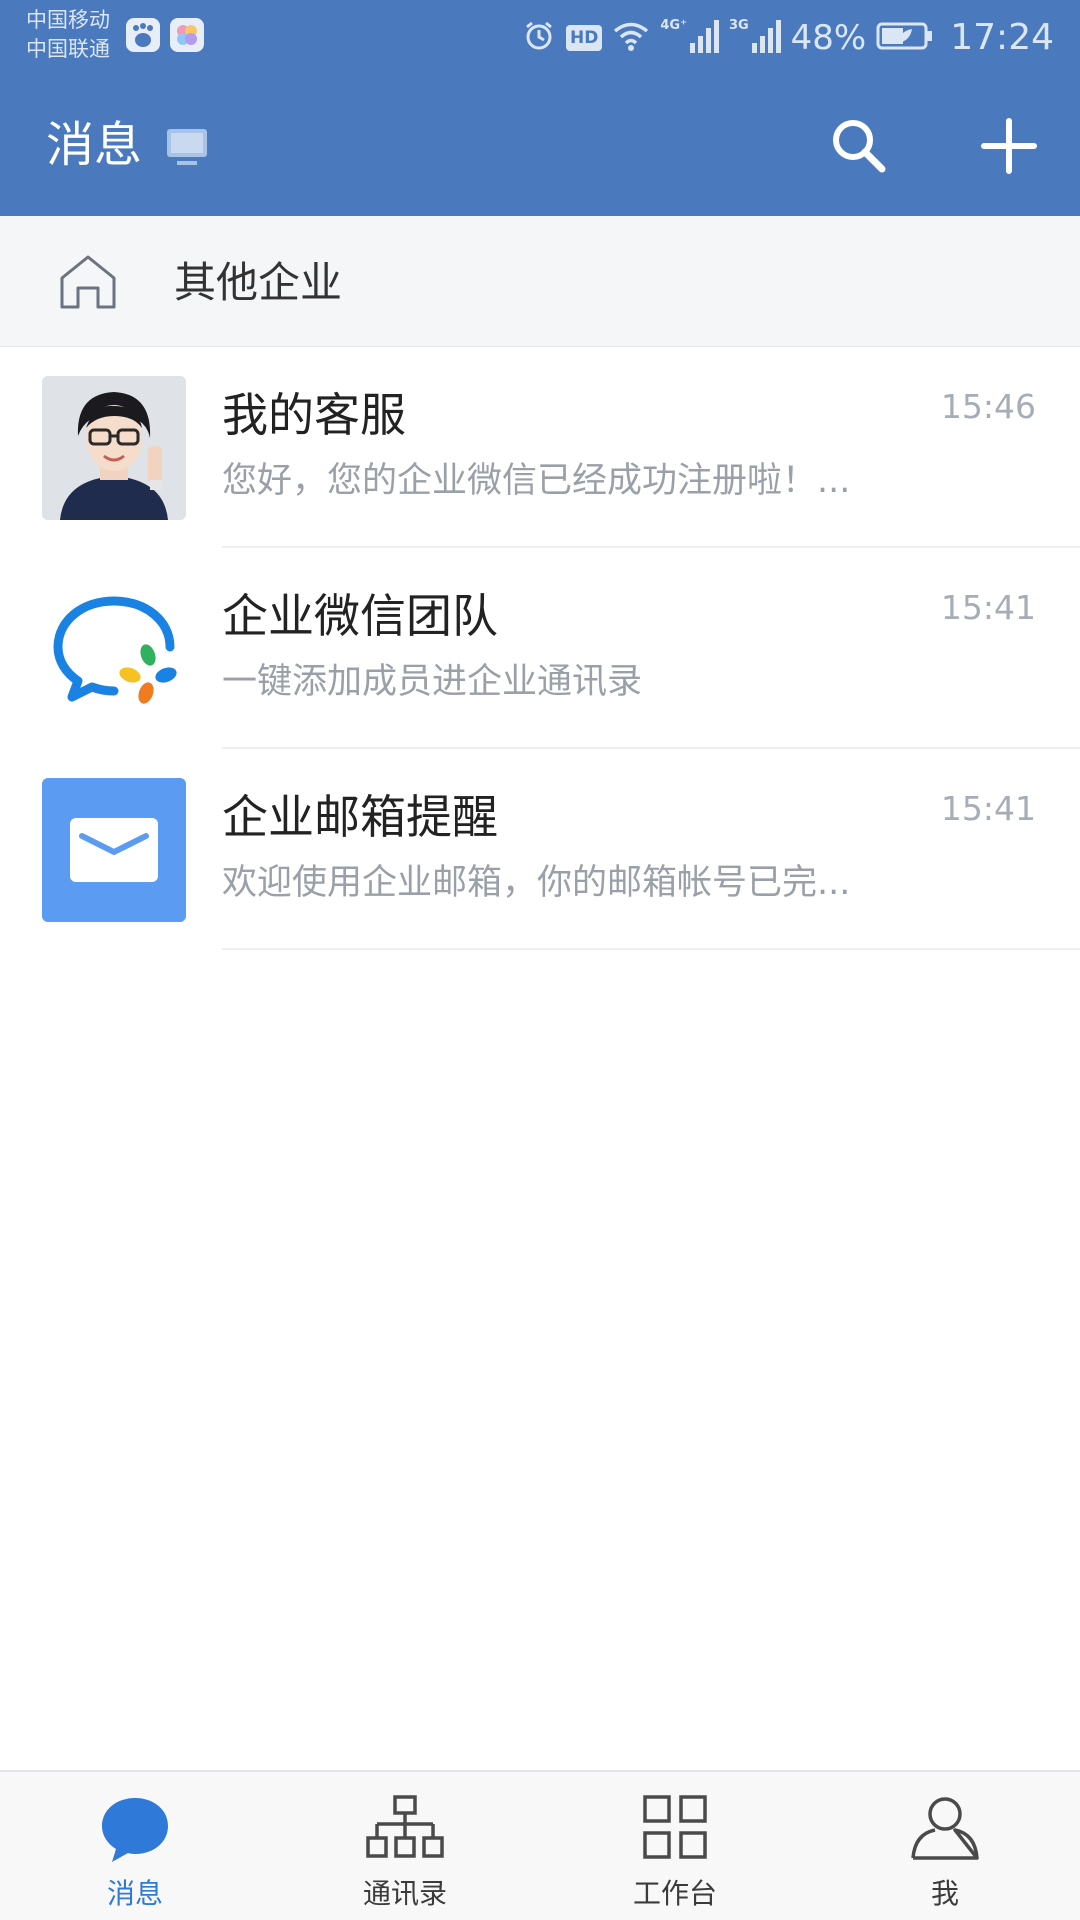 The image size is (1080, 1920). Describe the element at coordinates (405, 1829) in the screenshot. I see `org-chart-icon` at that location.